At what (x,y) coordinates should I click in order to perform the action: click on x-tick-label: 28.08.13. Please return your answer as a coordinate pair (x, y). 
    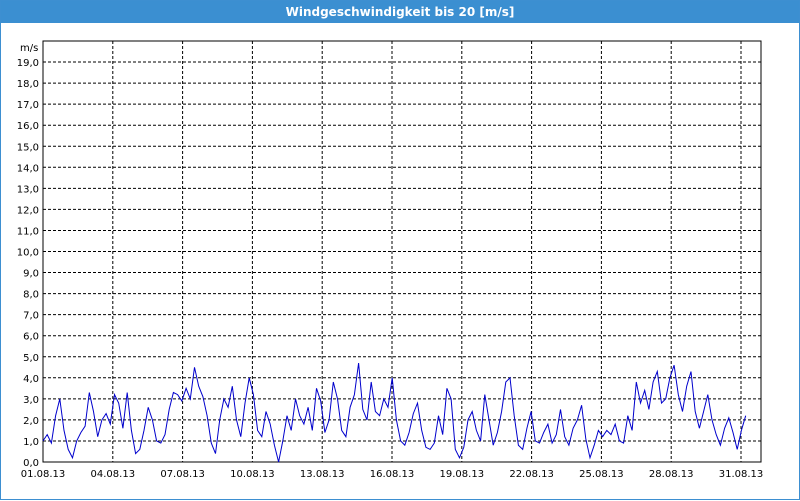
    Looking at the image, I should click on (671, 474).